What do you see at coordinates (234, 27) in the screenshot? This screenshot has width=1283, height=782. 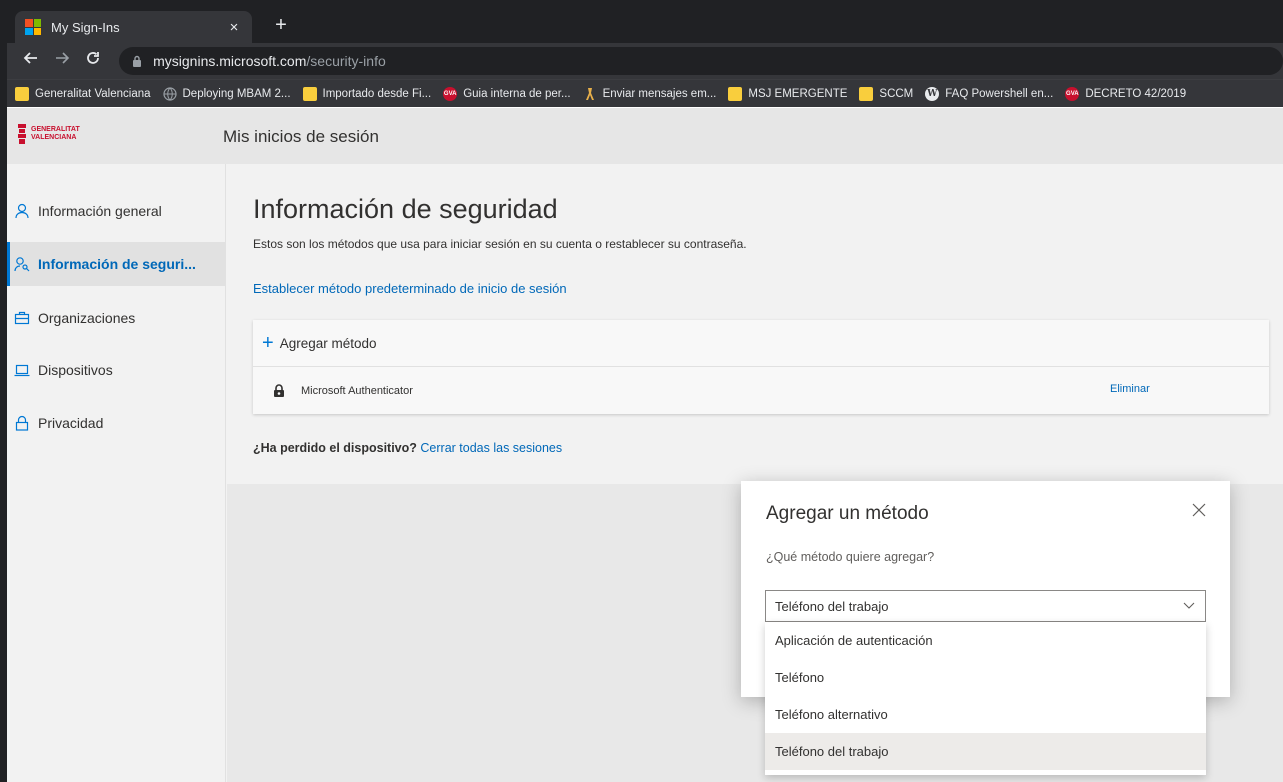 I see `close-tab-icon: ×` at bounding box center [234, 27].